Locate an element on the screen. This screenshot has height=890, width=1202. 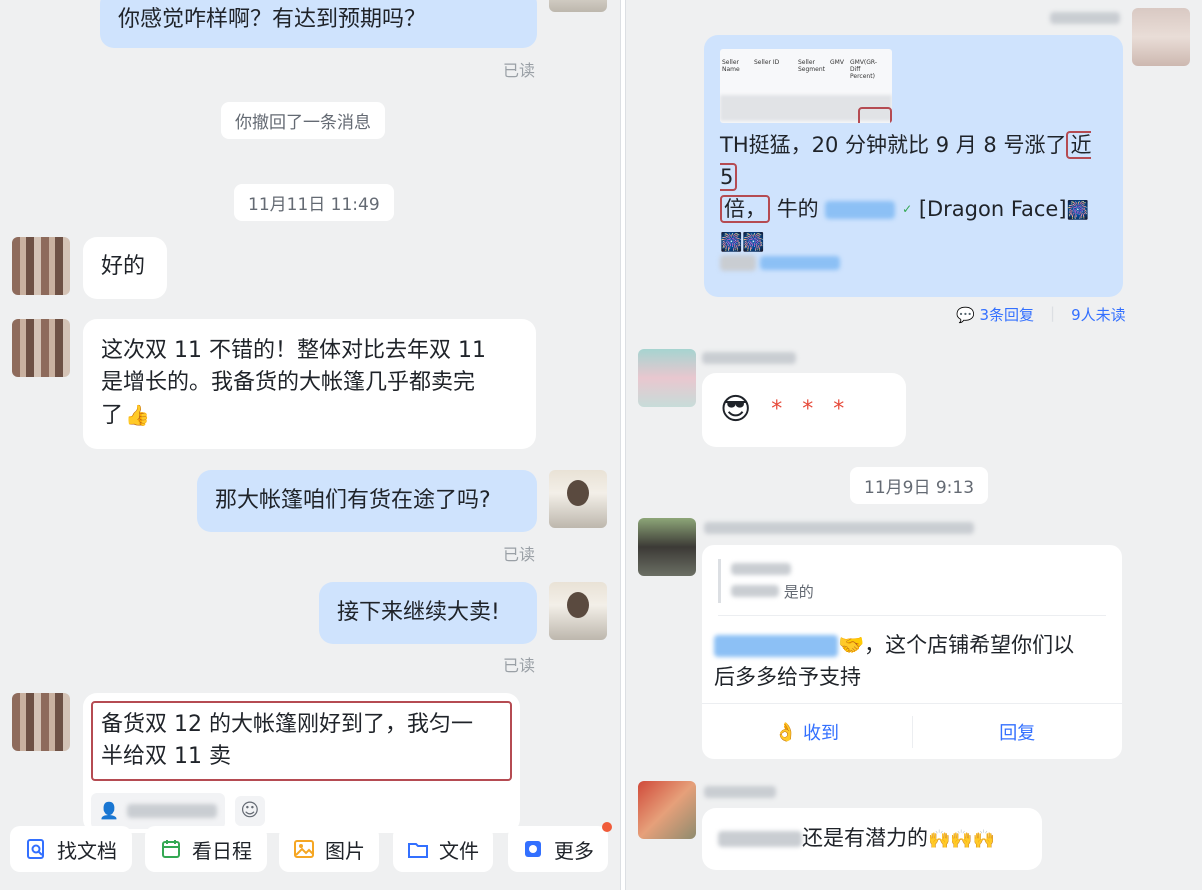
files-button: 文件 is located at coordinates (443, 849).